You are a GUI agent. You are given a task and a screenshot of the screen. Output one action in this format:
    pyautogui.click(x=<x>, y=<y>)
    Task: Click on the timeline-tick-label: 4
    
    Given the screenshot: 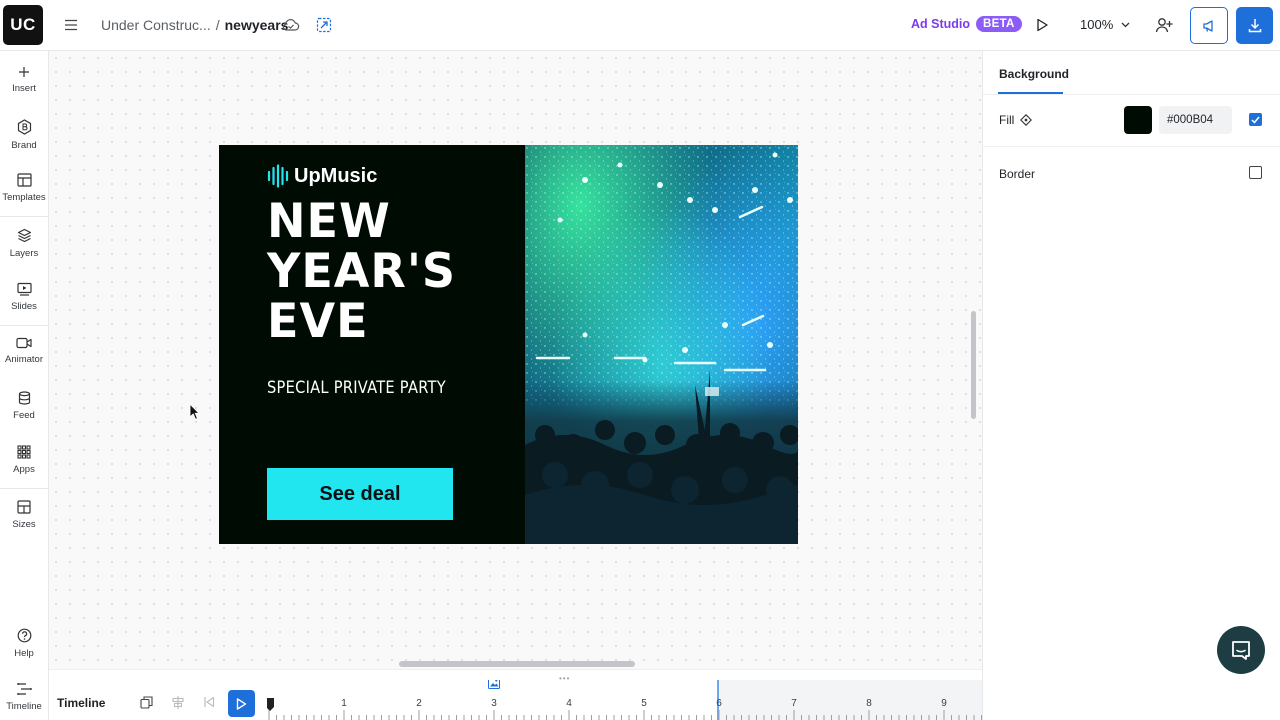 What is the action you would take?
    pyautogui.click(x=569, y=703)
    